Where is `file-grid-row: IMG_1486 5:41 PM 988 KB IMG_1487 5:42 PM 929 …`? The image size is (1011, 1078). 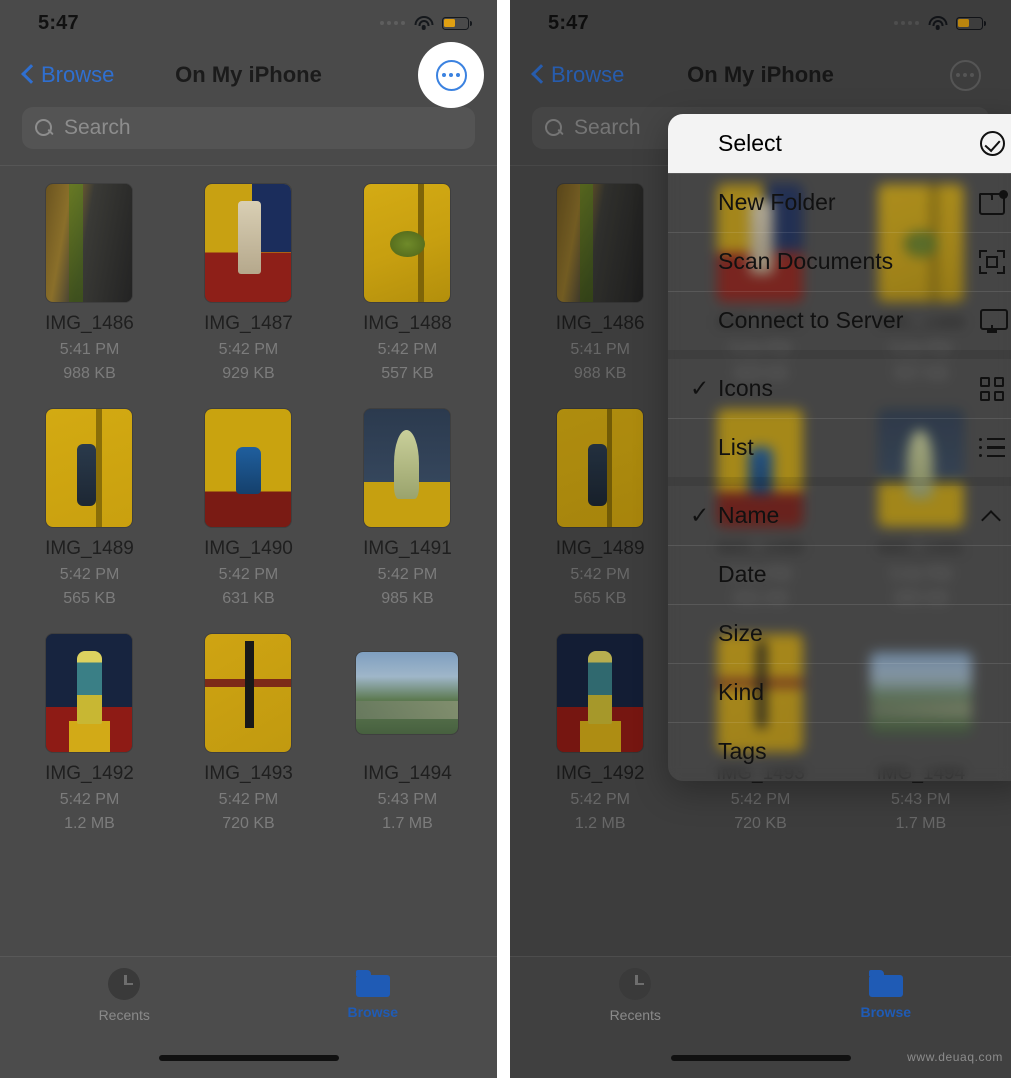
file-grid-row: IMG_1486 5:41 PM 988 KB IMG_1487 5:42 PM 929 … is located at coordinates (248, 283).